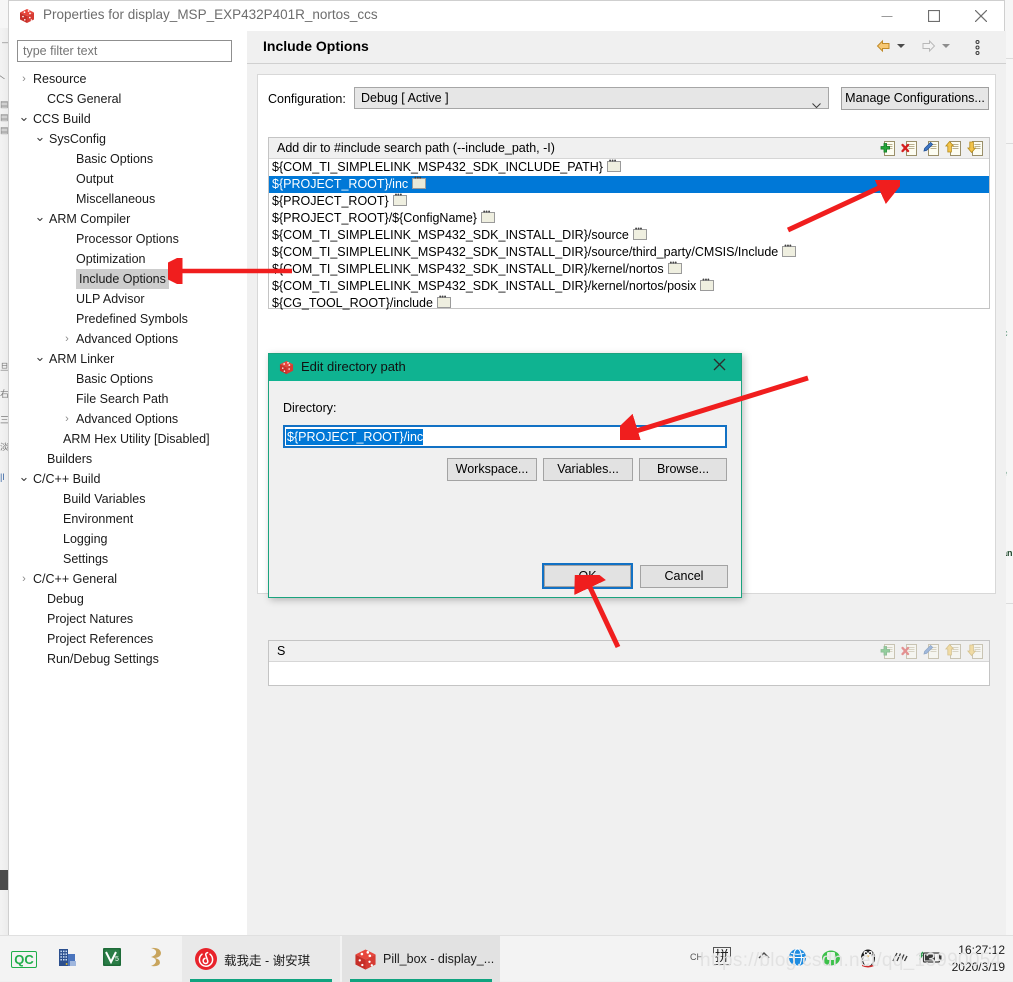 This screenshot has height=982, width=1013. What do you see at coordinates (629, 217) in the screenshot?
I see `include-path-row: ${PROJECT_ROOT}/${ConfigName}` at bounding box center [629, 217].